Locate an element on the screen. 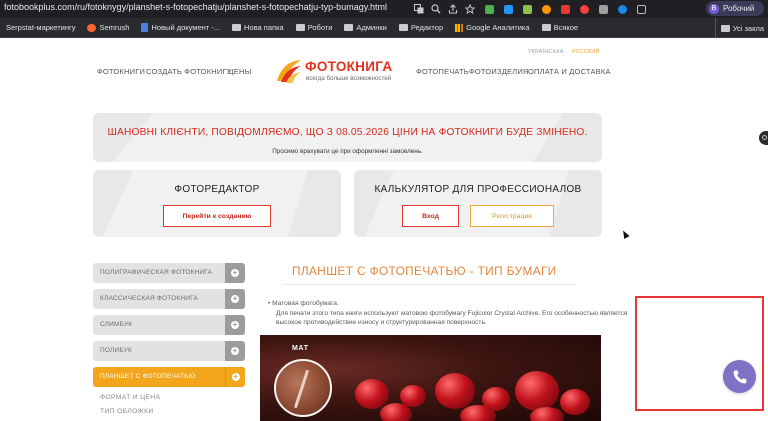 This screenshot has height=421, width=768. photo-editor-card: ФОТОРЕДАКТОР Перейти к созданию is located at coordinates (217, 203).